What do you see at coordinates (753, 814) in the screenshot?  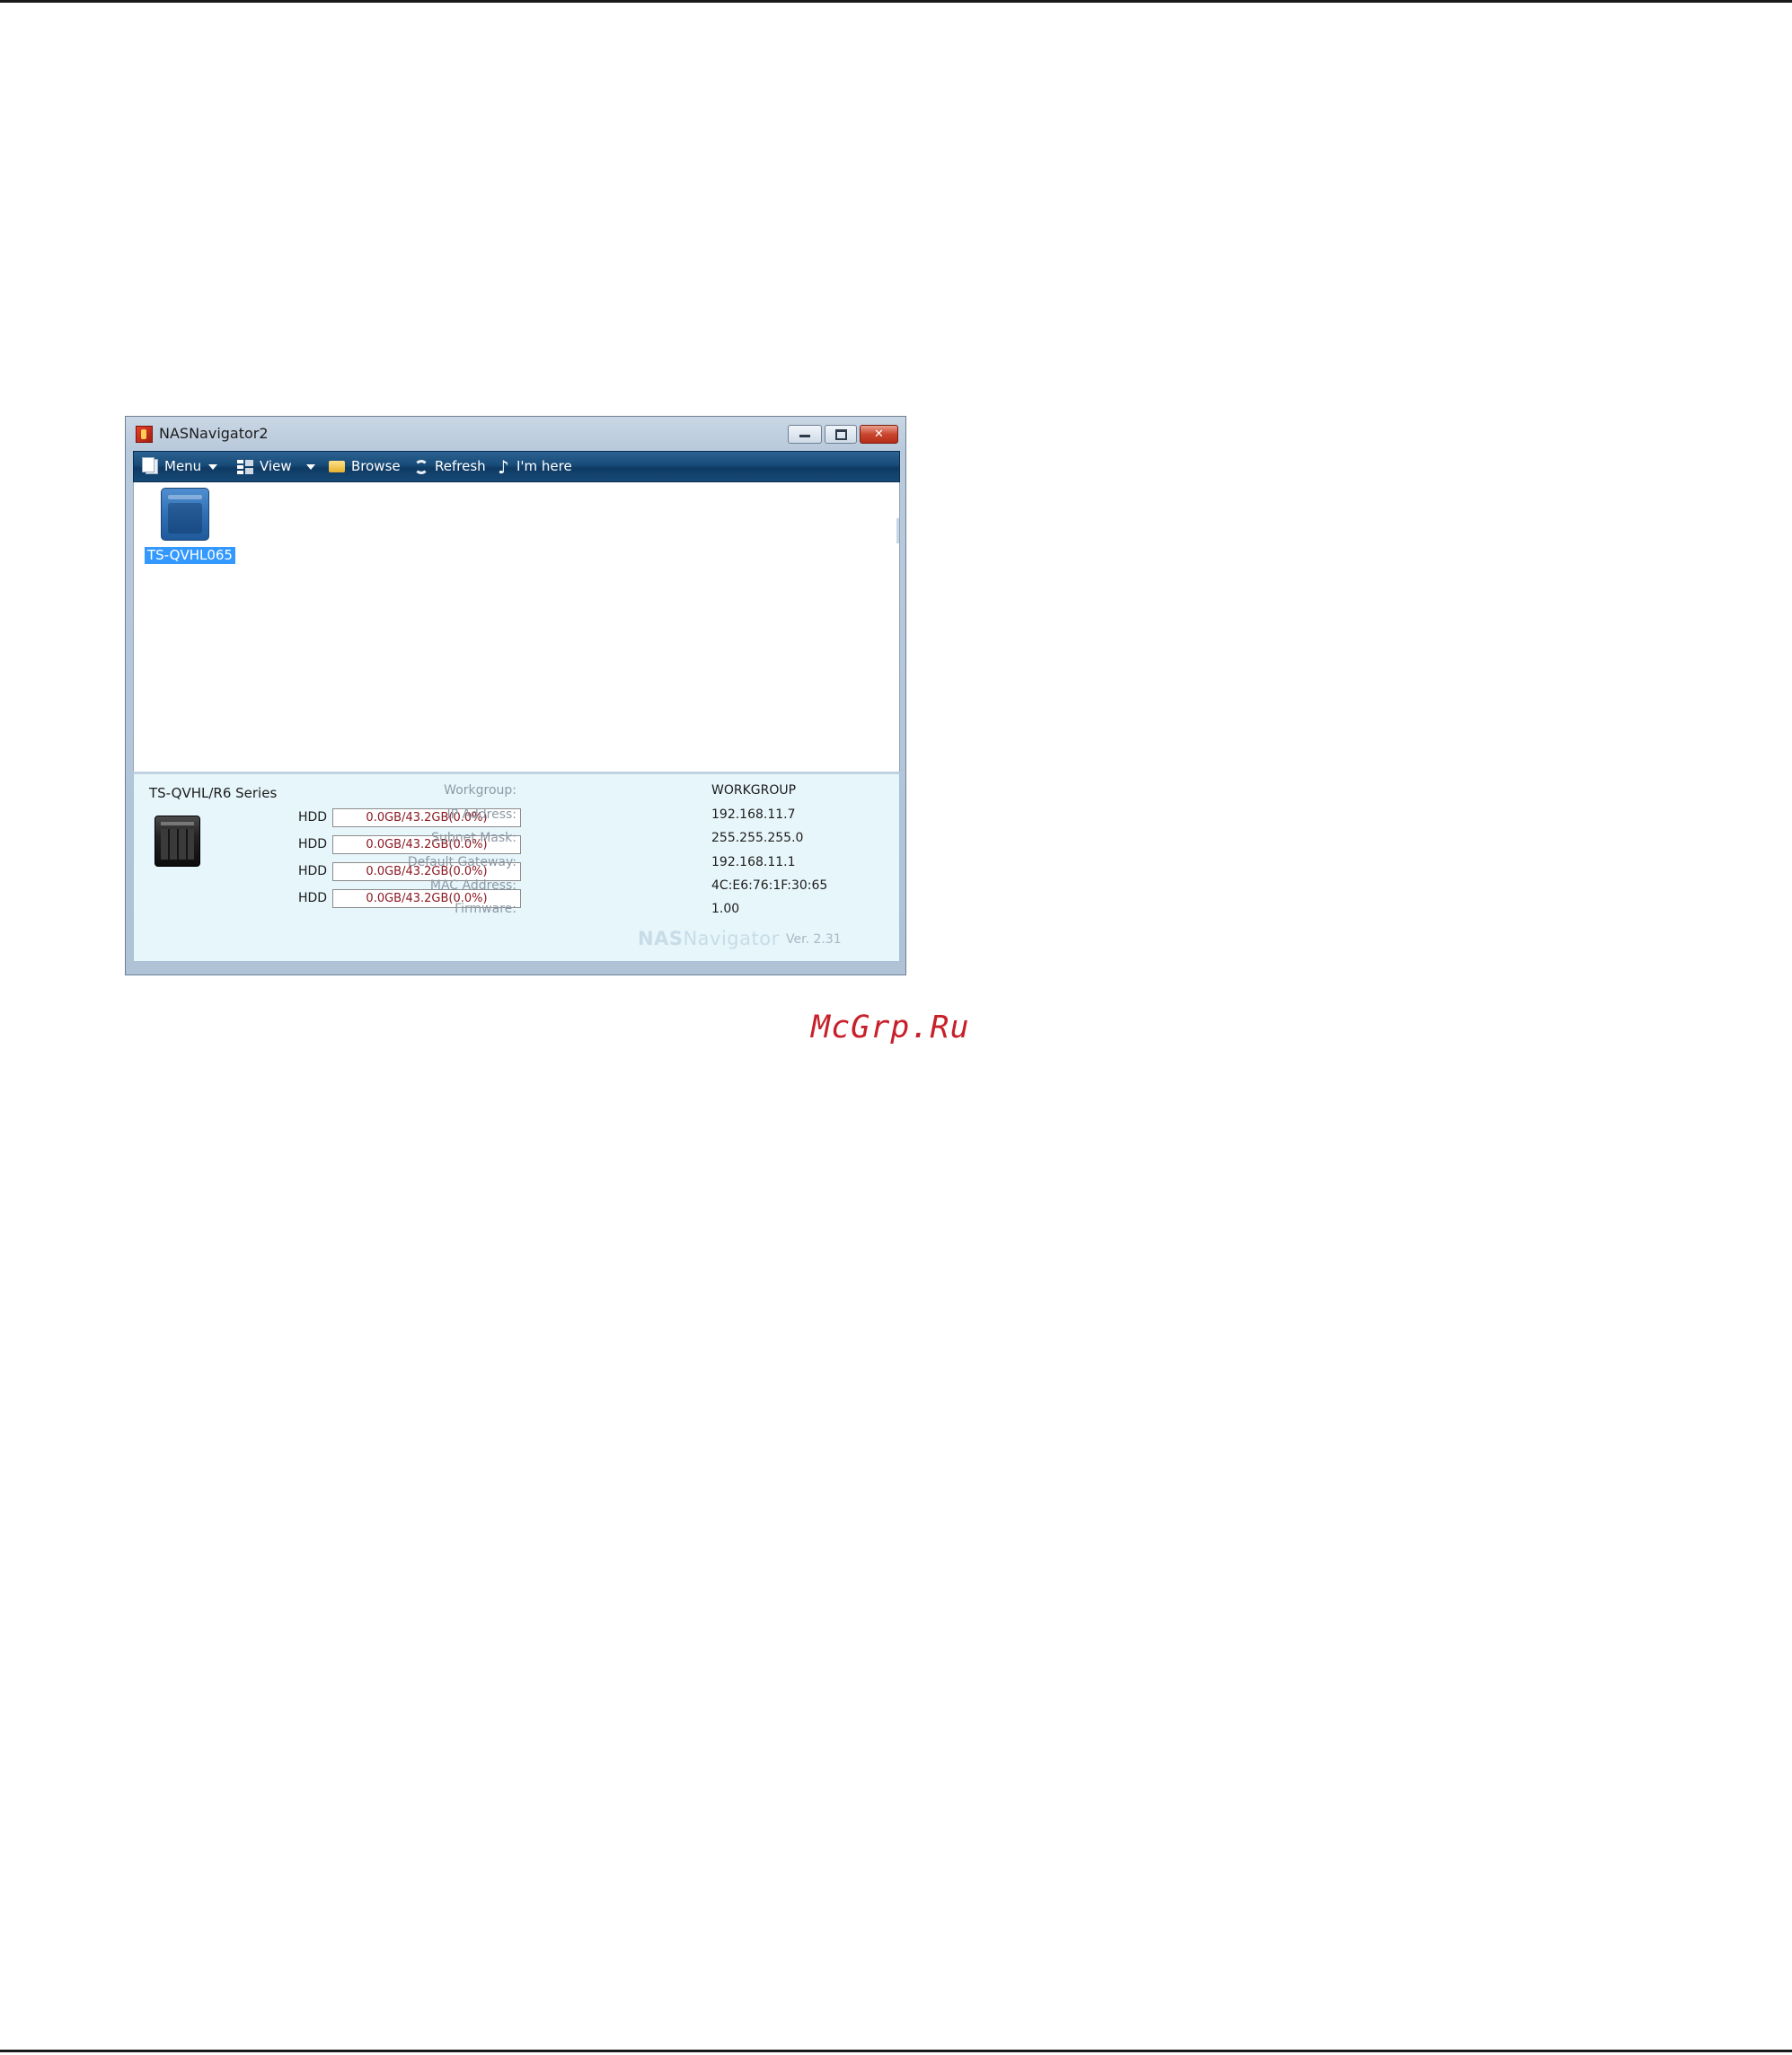 I see `ip-address-value: 192.168.11.7` at bounding box center [753, 814].